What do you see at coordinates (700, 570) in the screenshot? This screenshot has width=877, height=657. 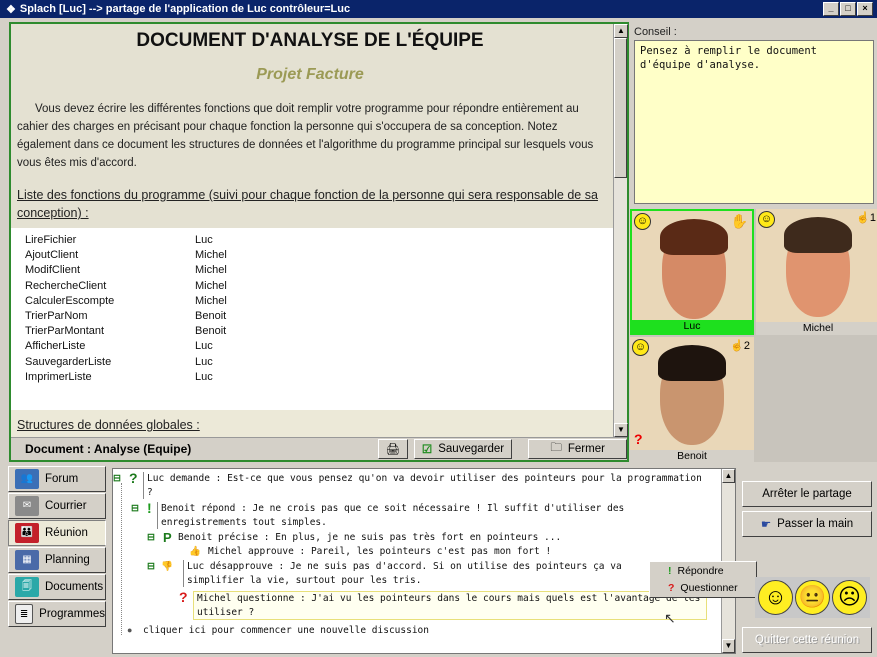 I see `menu-item-label: Répondre` at bounding box center [700, 570].